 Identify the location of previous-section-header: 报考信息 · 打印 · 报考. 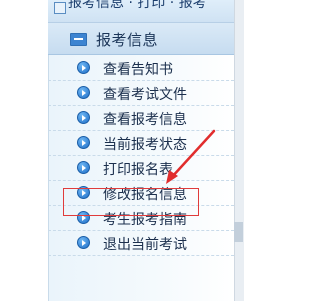
(141, 11).